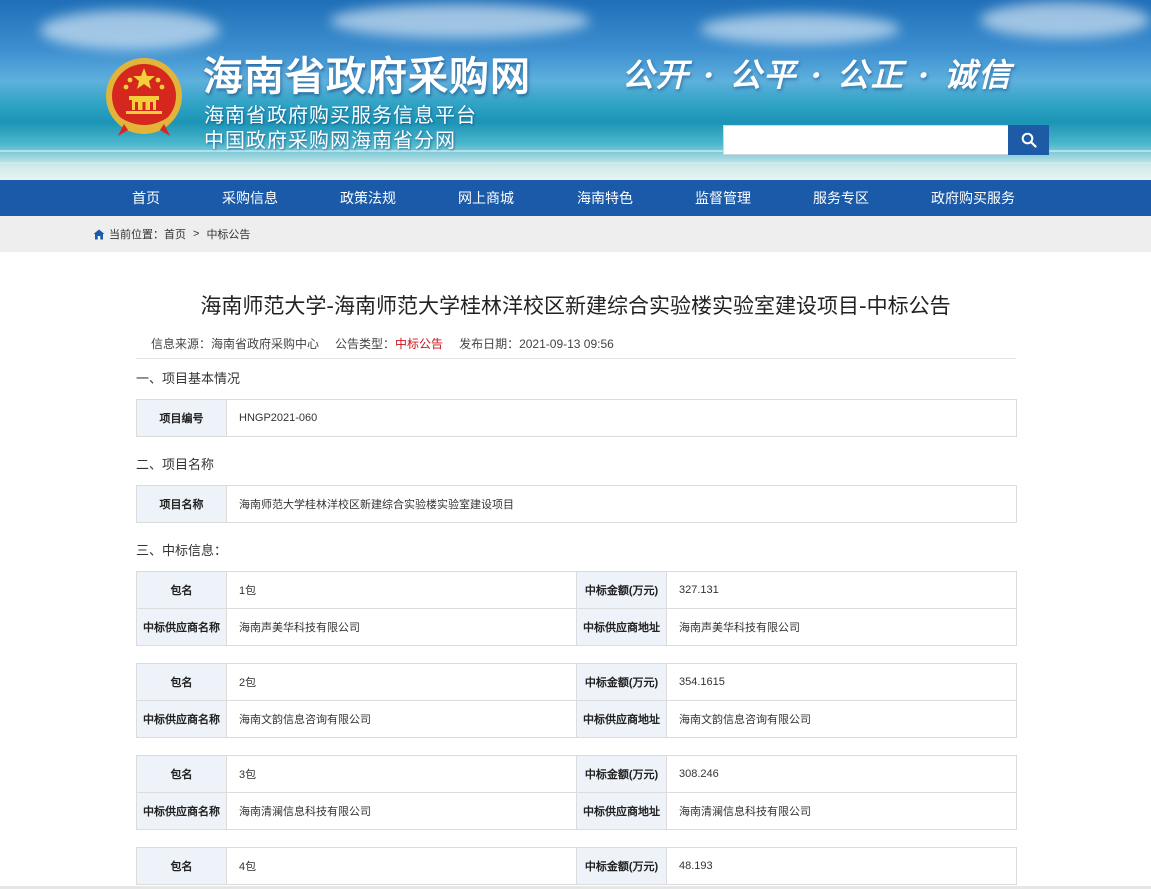 Image resolution: width=1151 pixels, height=889 pixels. What do you see at coordinates (181, 344) in the screenshot?
I see `source-label: 信息来源：` at bounding box center [181, 344].